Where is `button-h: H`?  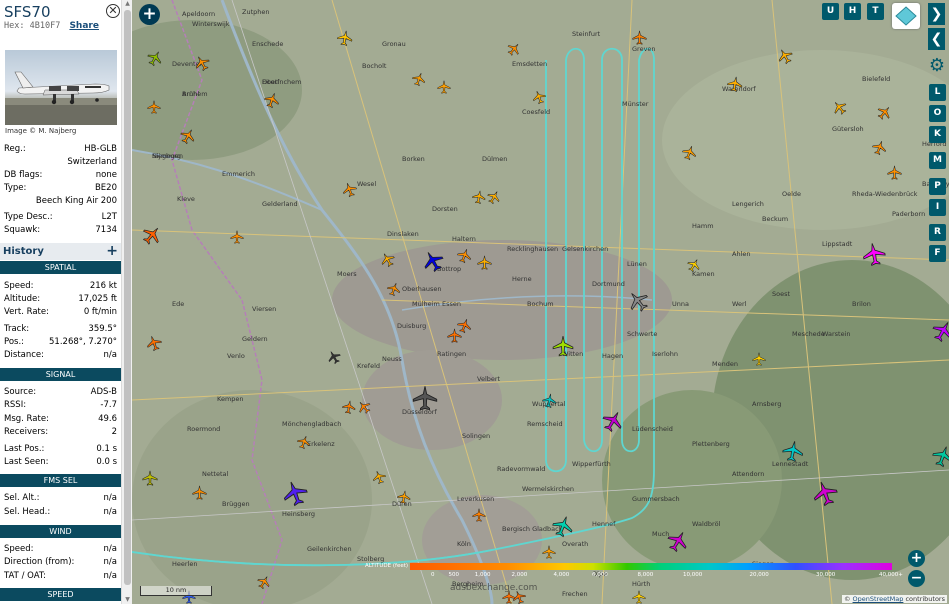
button-h: H is located at coordinates (852, 11).